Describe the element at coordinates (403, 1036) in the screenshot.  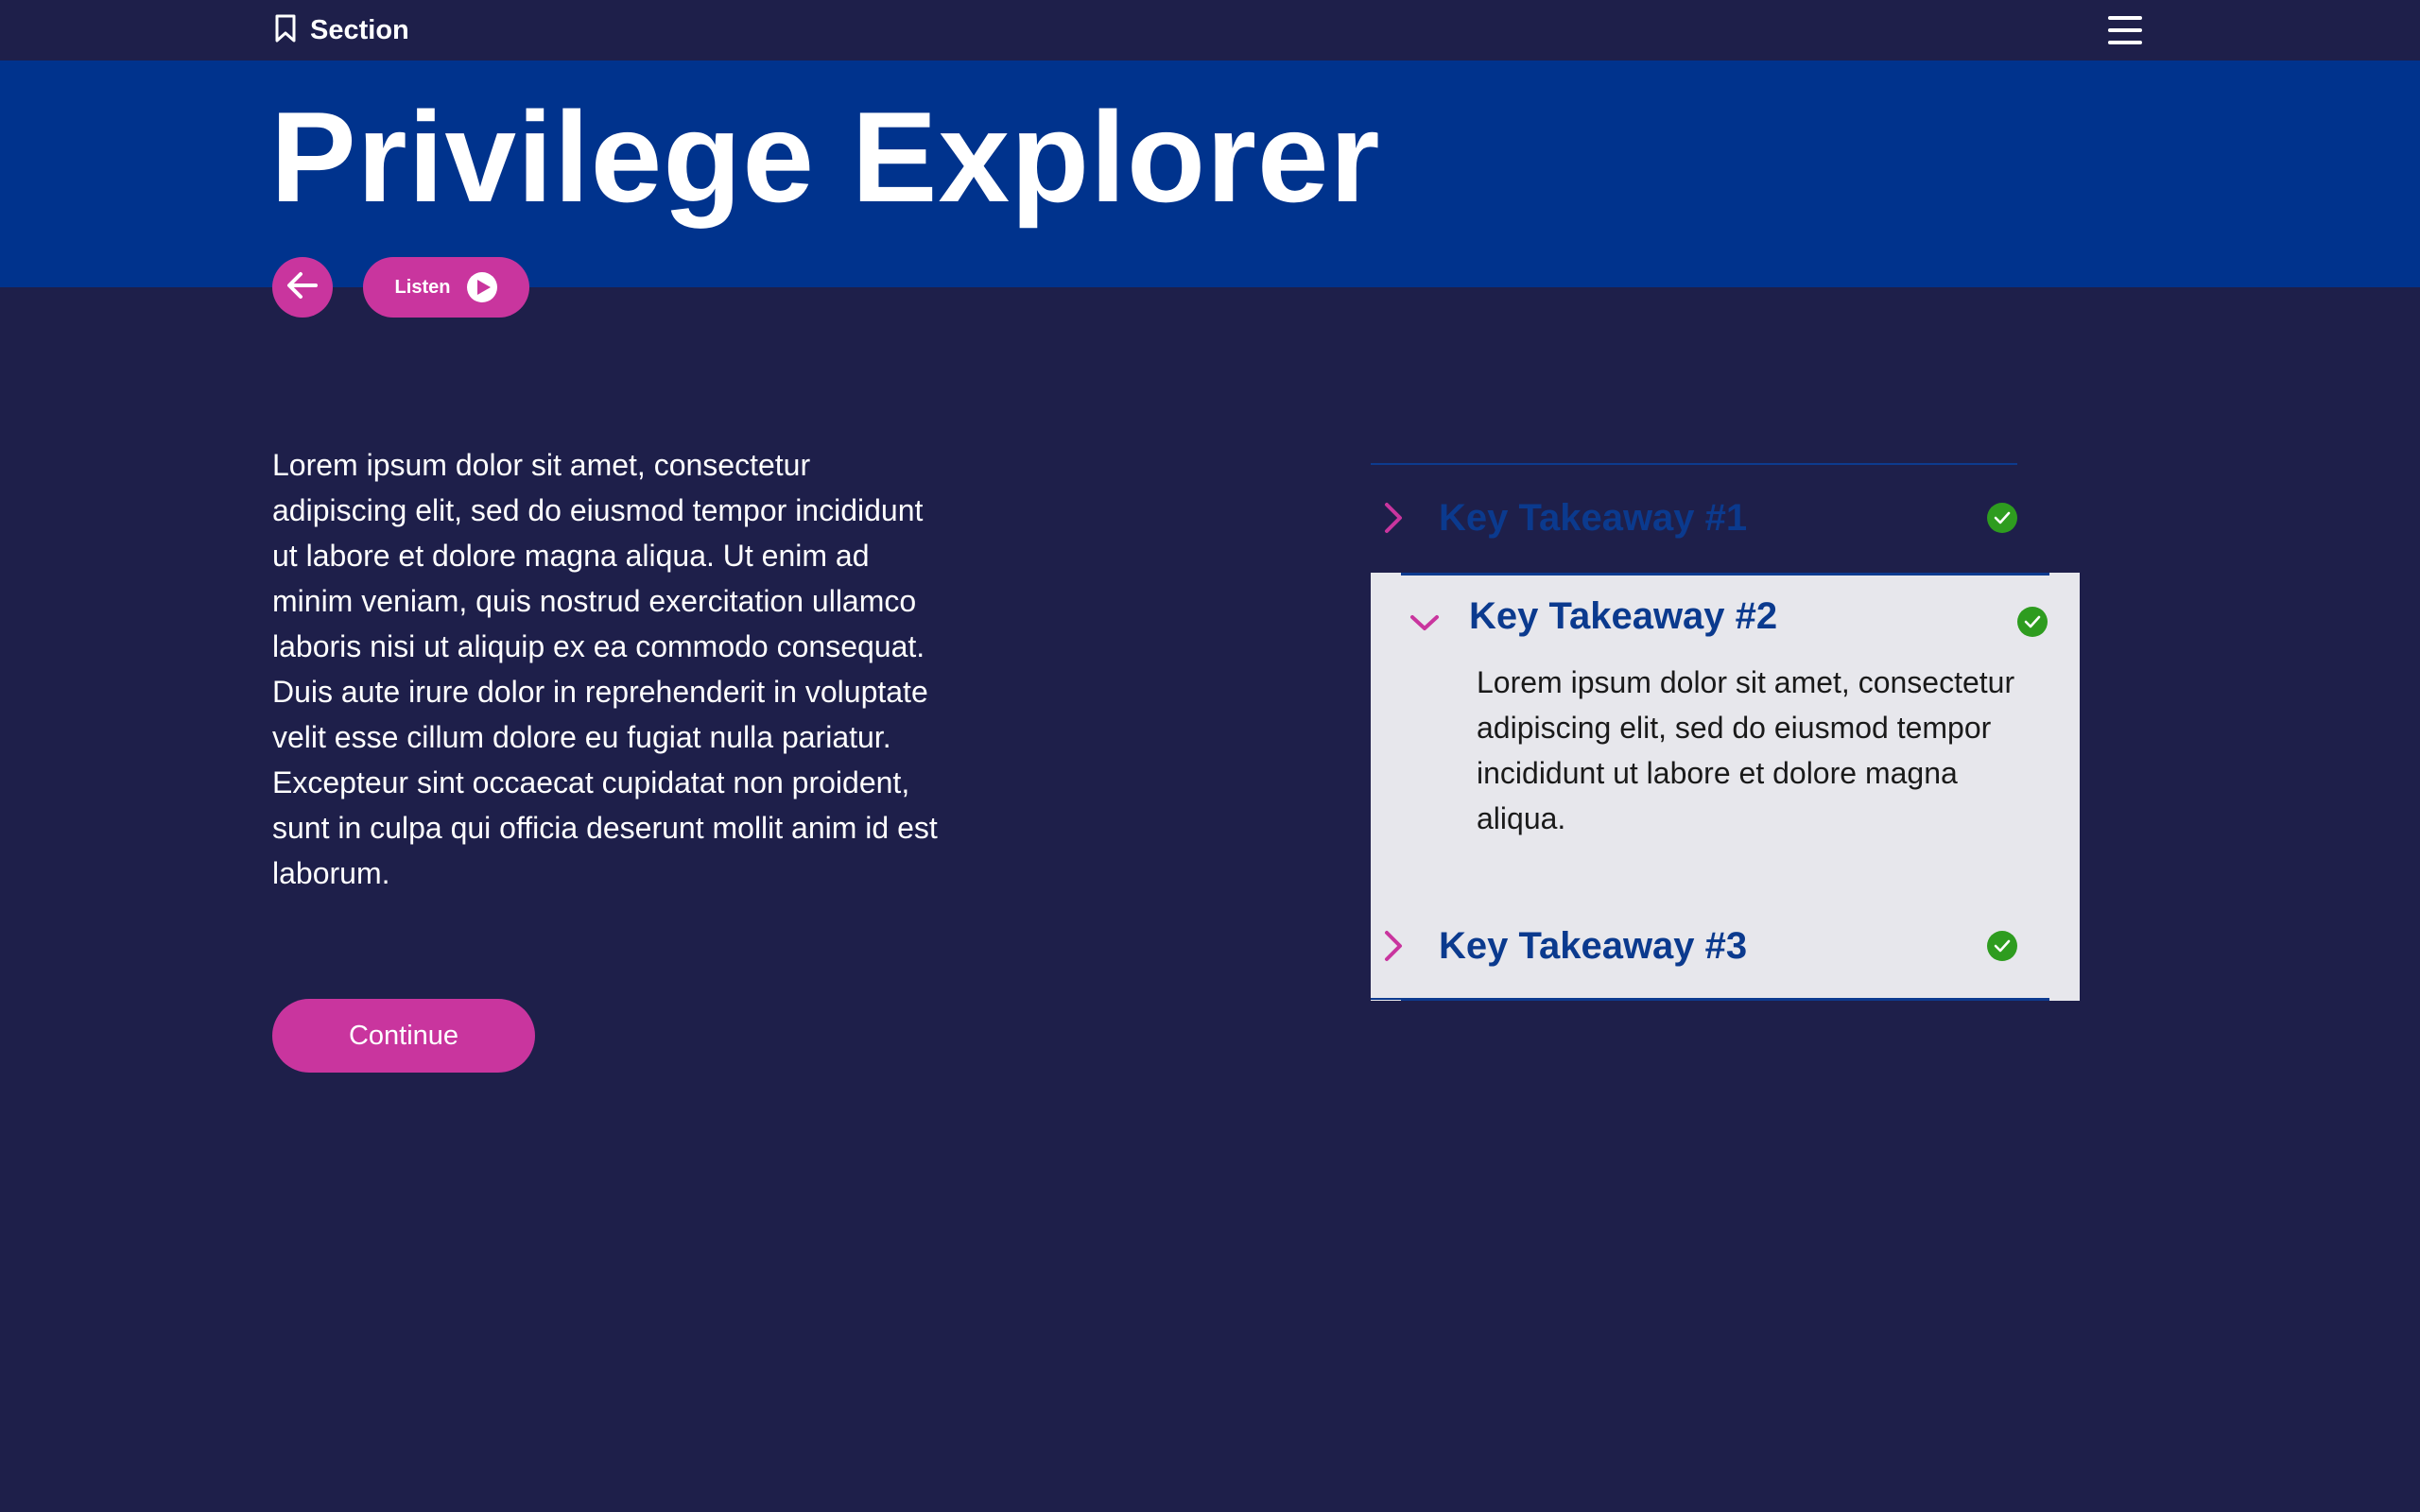
I see `continue-button: Continue` at that location.